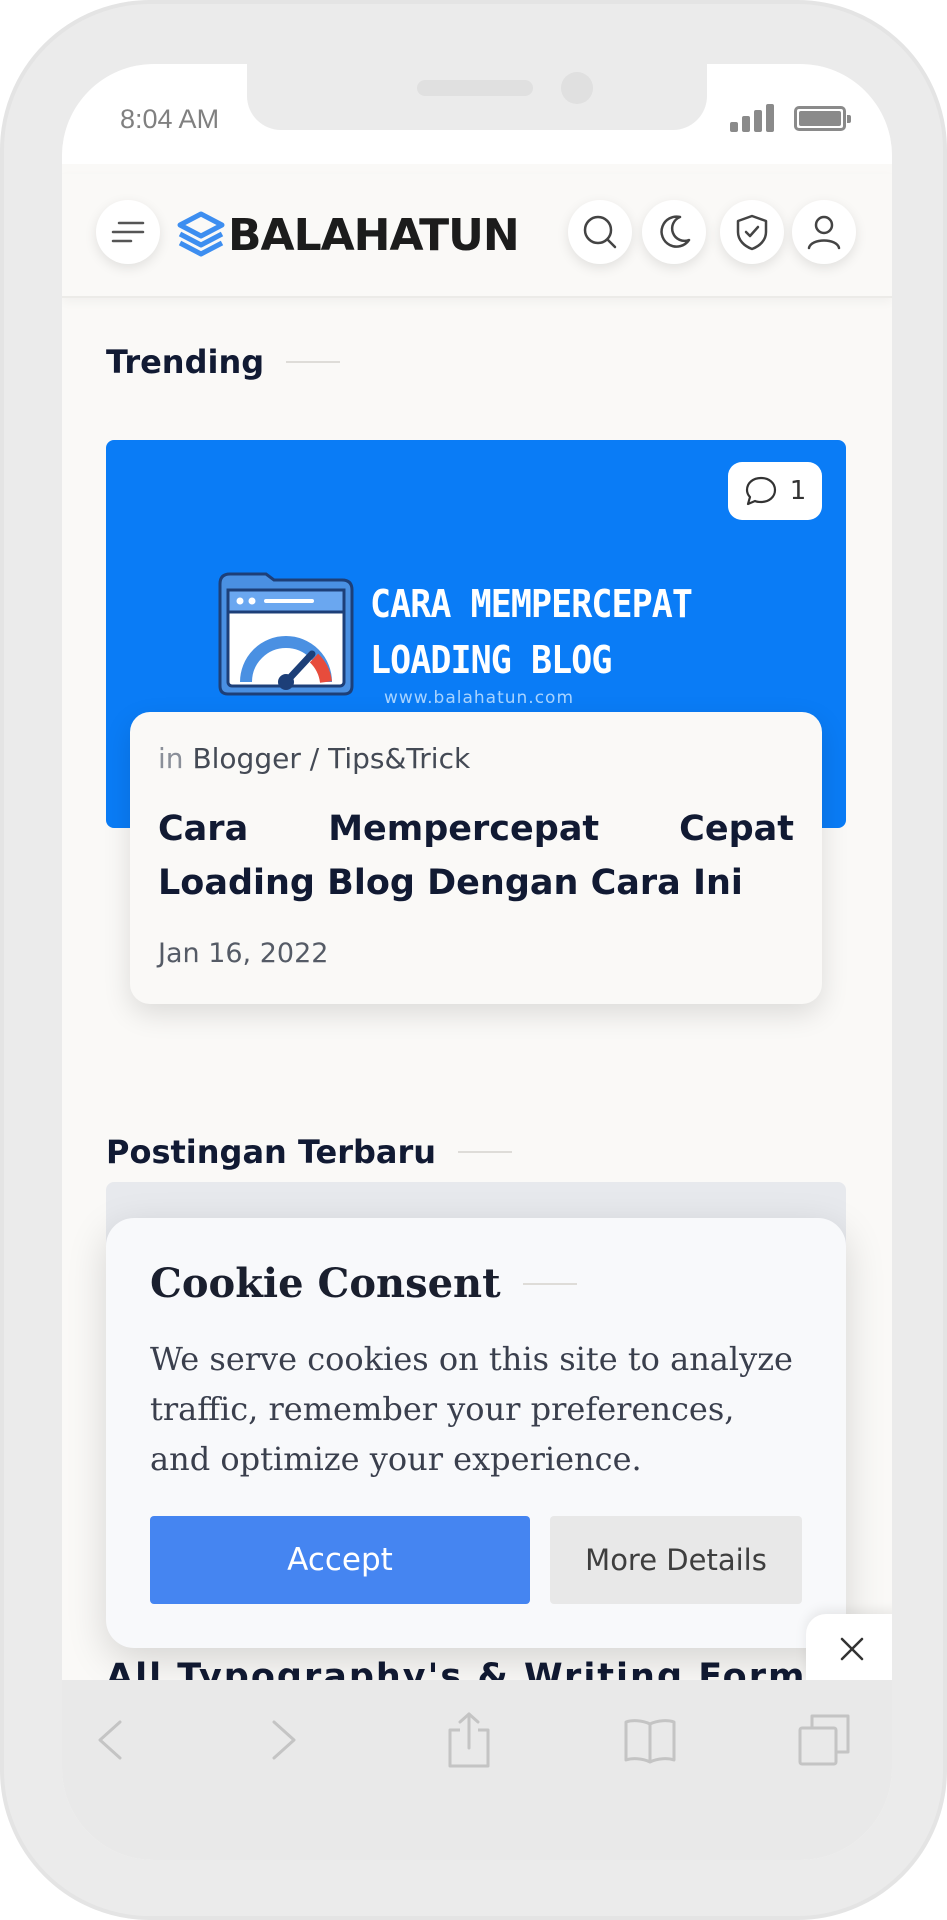 Image resolution: width=947 pixels, height=1920 pixels. What do you see at coordinates (170, 119) in the screenshot?
I see `status-time: 8:04 AM` at bounding box center [170, 119].